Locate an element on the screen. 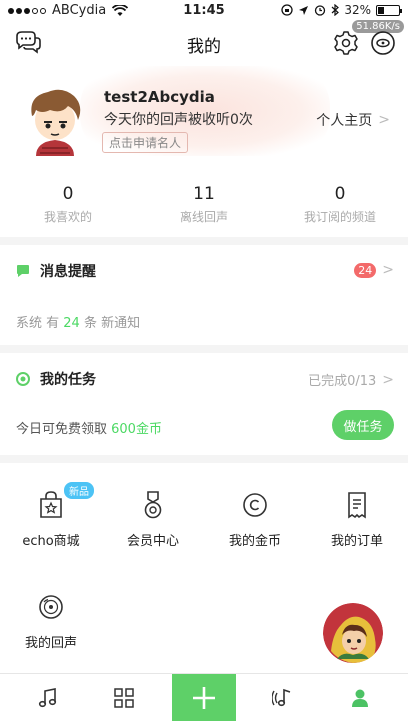 Image resolution: width=408 pixels, height=721 pixels. echo-note-icon is located at coordinates (281, 697).